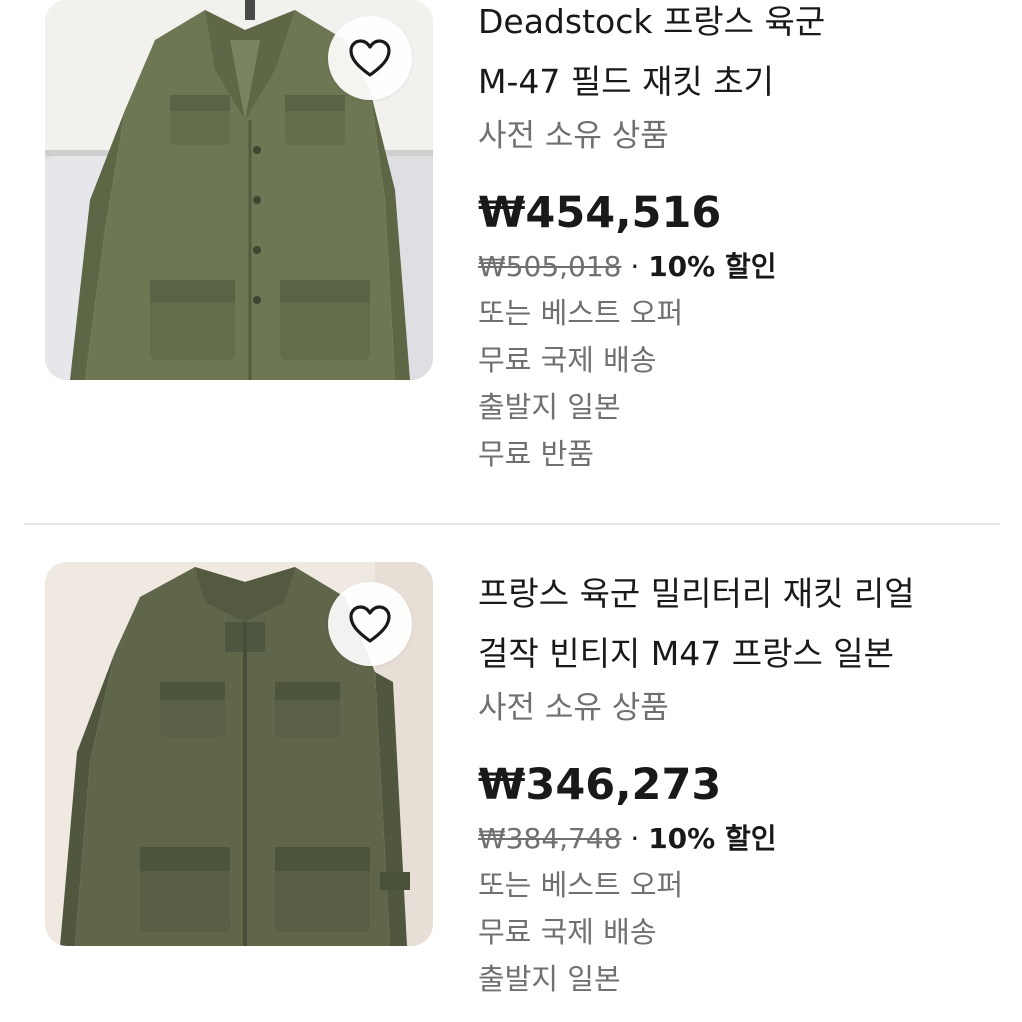 The width and height of the screenshot is (1022, 1022). What do you see at coordinates (743, 594) in the screenshot?
I see `listing-title-line: 프랑스 육군 밀리터리 재킷 리얼` at bounding box center [743, 594].